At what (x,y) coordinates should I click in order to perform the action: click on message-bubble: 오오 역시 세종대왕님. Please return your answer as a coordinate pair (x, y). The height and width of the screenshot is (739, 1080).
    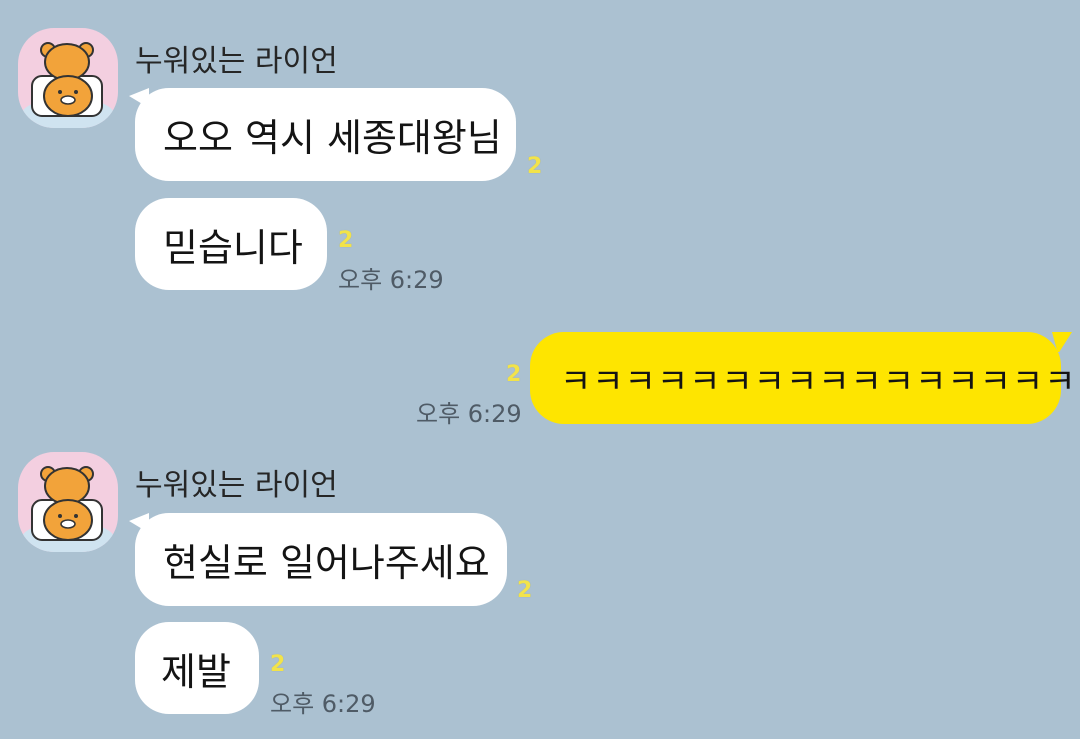
    Looking at the image, I should click on (325, 134).